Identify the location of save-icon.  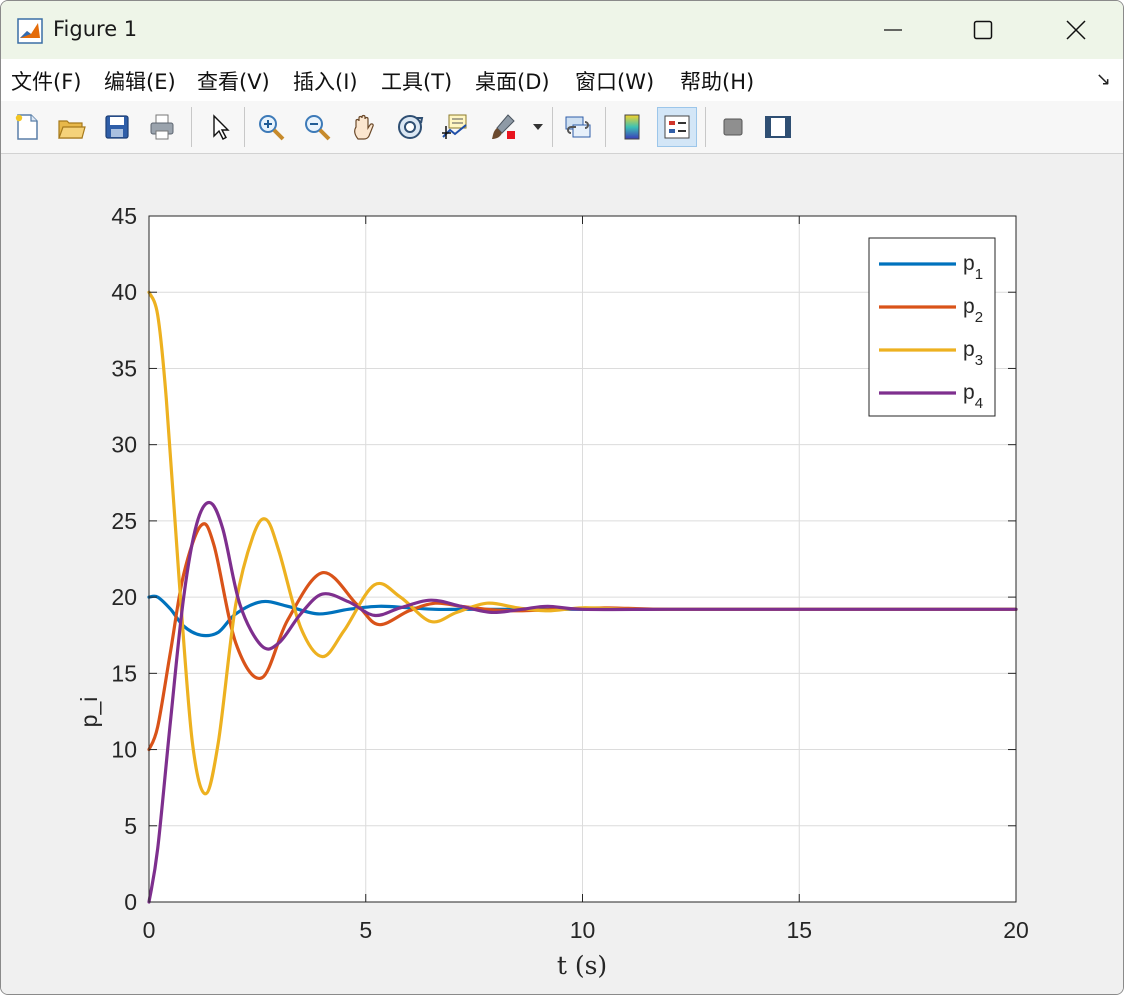
(117, 127).